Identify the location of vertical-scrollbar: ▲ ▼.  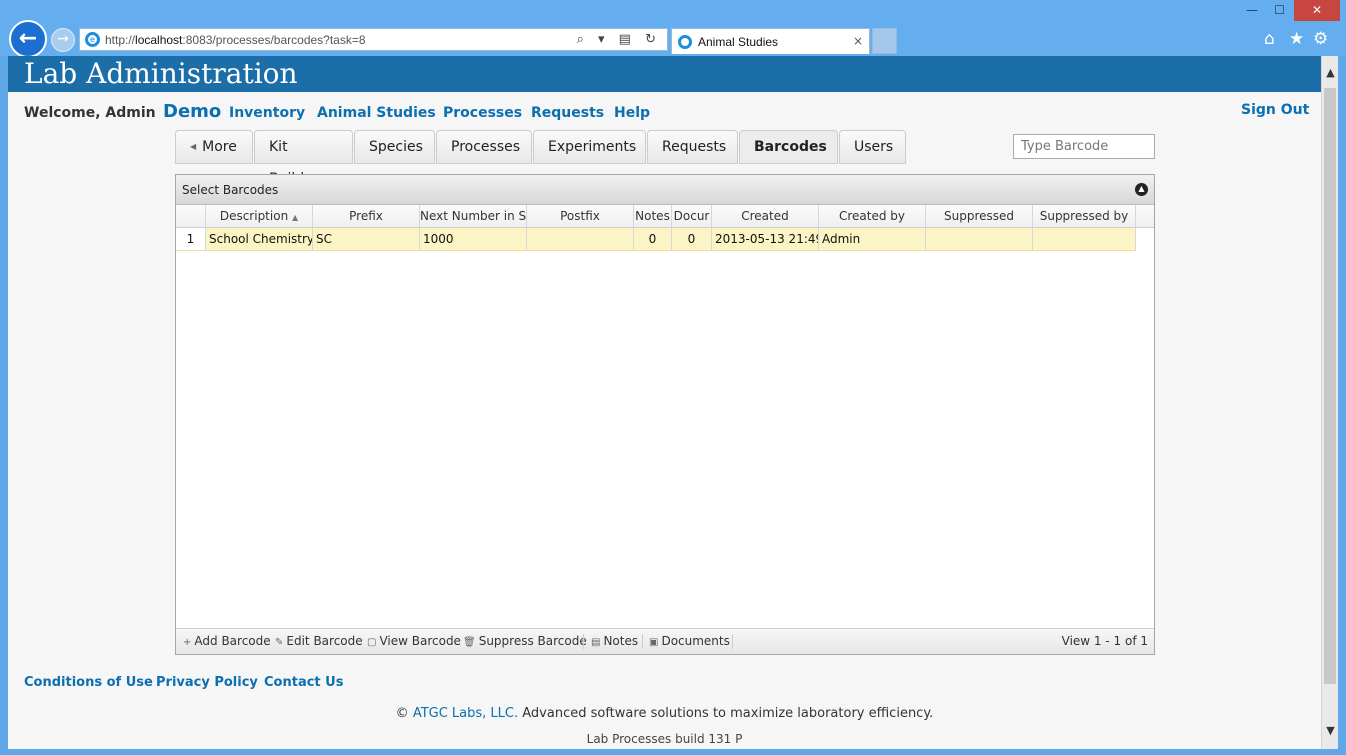
(1329, 402).